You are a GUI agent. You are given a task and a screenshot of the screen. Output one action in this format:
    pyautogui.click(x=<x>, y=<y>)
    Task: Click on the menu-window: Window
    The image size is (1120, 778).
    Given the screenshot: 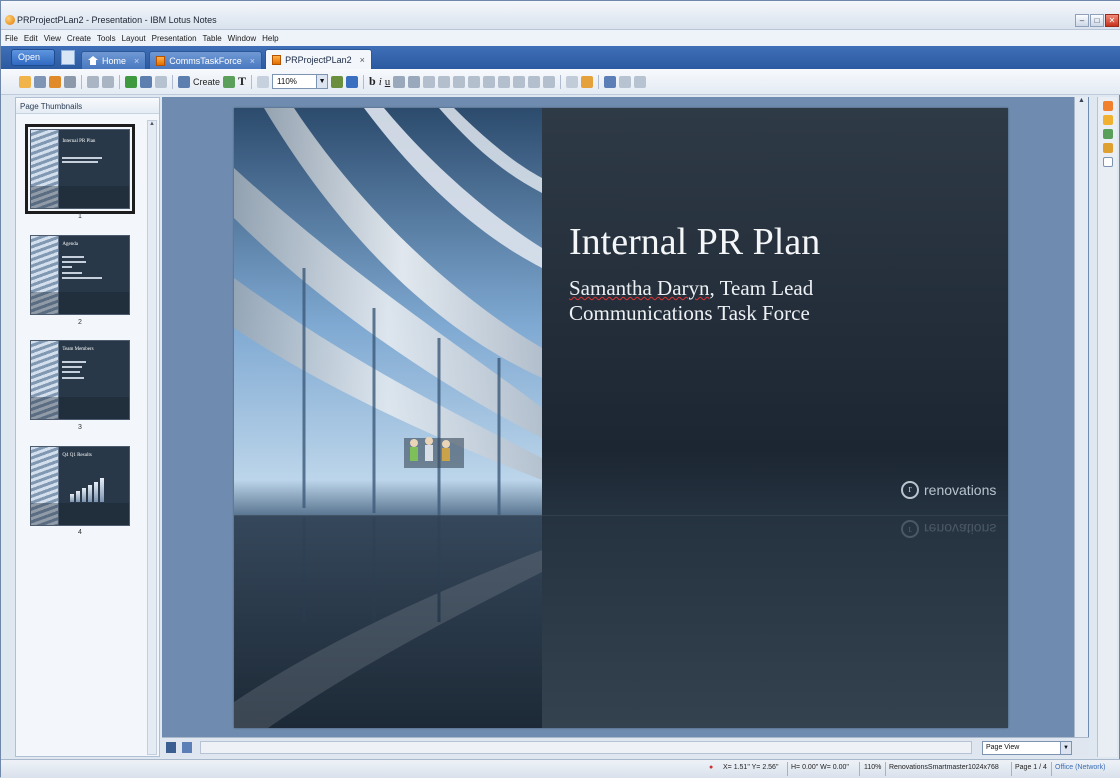 What is the action you would take?
    pyautogui.click(x=242, y=38)
    